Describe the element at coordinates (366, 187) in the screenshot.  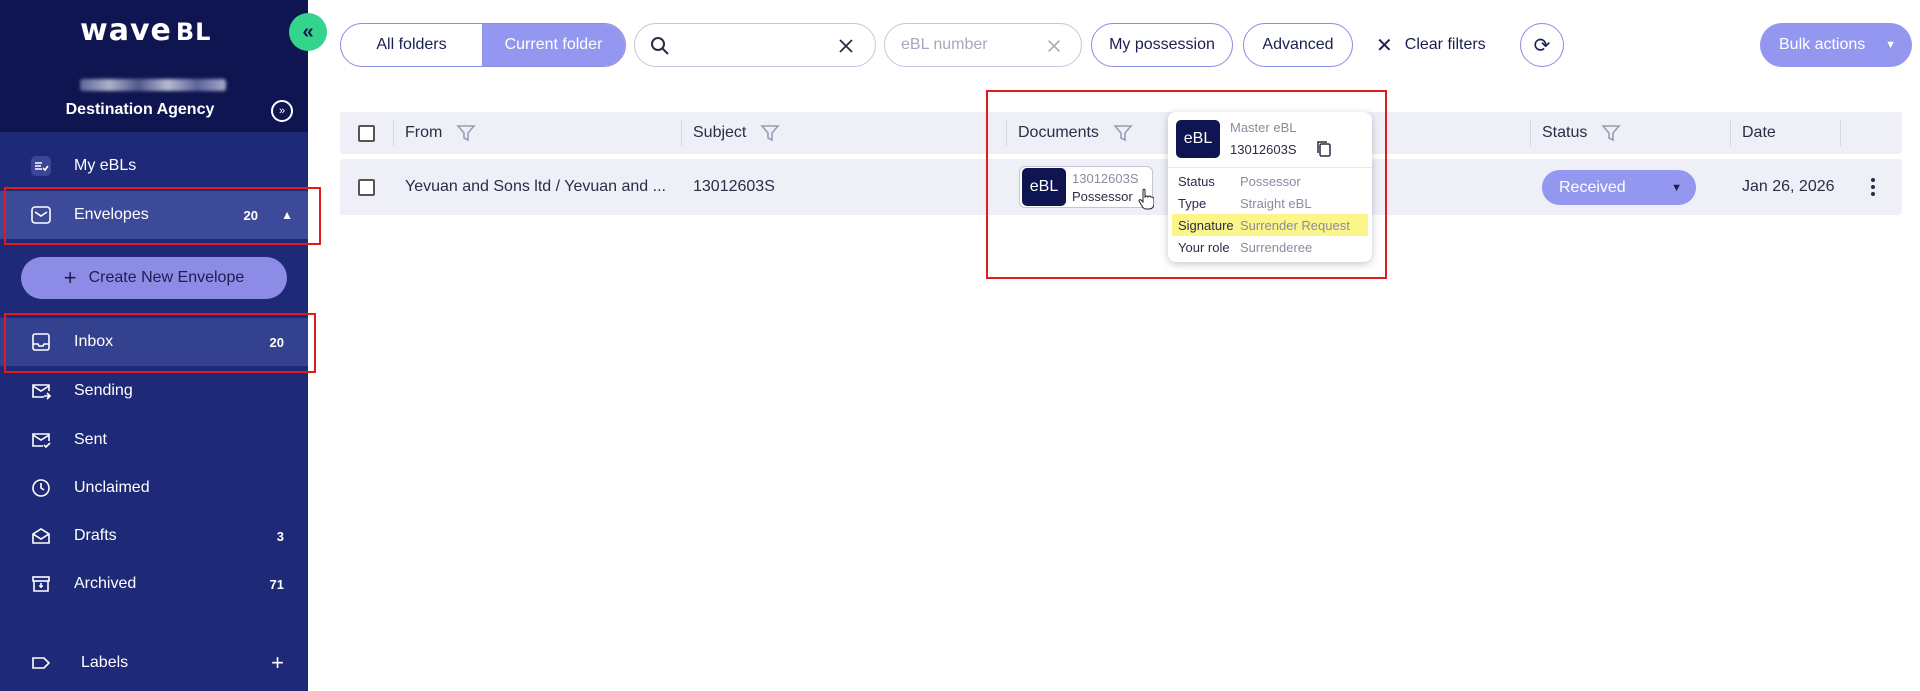
I see `row-checkbox` at that location.